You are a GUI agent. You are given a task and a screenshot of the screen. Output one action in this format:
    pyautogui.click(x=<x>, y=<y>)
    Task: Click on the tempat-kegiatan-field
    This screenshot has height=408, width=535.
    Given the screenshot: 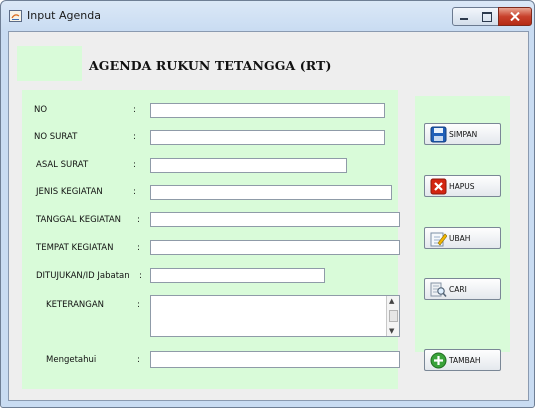 What is the action you would take?
    pyautogui.click(x=275, y=247)
    